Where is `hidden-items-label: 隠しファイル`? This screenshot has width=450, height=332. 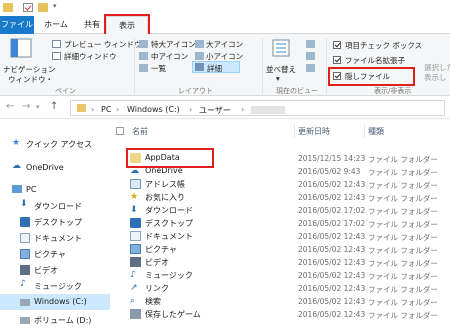
hidden-items-label: 隠しファイル is located at coordinates (367, 76).